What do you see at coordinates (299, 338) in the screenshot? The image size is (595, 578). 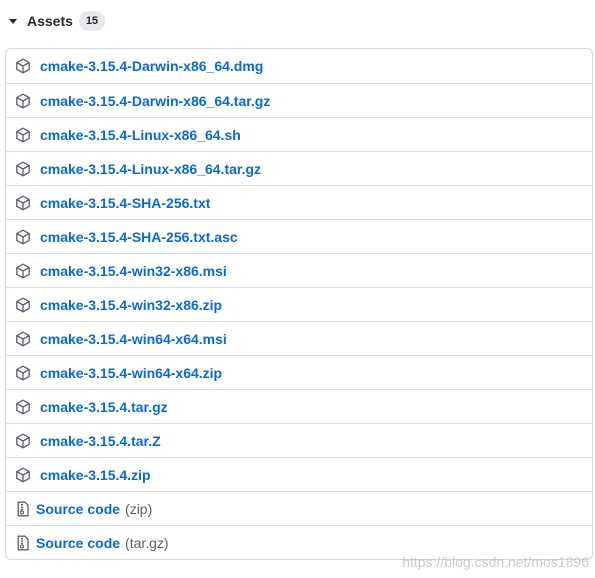 I see `asset-row: cmake-3.15.4-win64-x64.msi` at bounding box center [299, 338].